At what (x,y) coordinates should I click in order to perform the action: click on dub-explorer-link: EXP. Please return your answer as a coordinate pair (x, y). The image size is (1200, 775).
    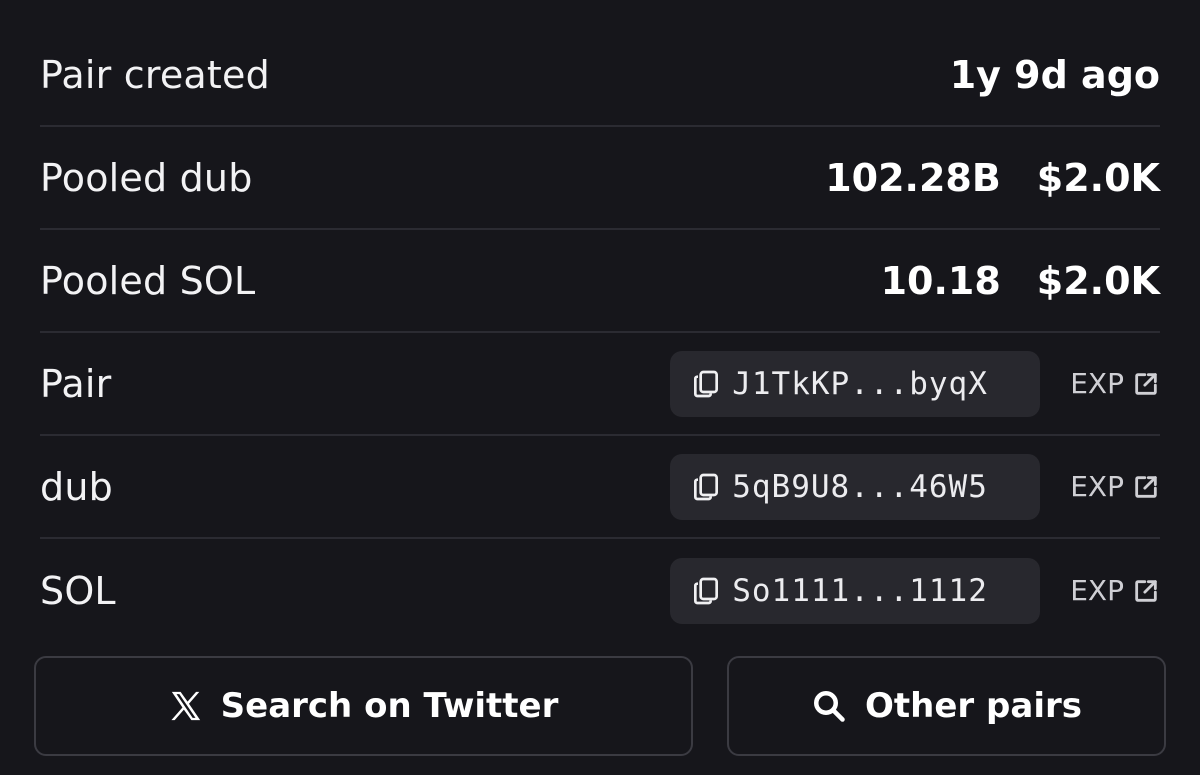
    Looking at the image, I should click on (1115, 486).